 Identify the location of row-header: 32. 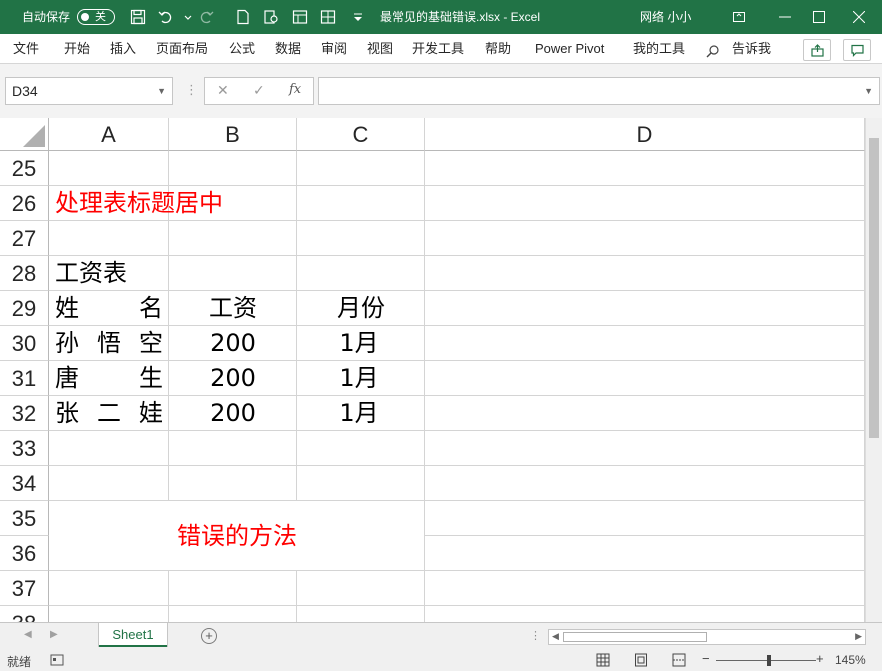
(24, 413).